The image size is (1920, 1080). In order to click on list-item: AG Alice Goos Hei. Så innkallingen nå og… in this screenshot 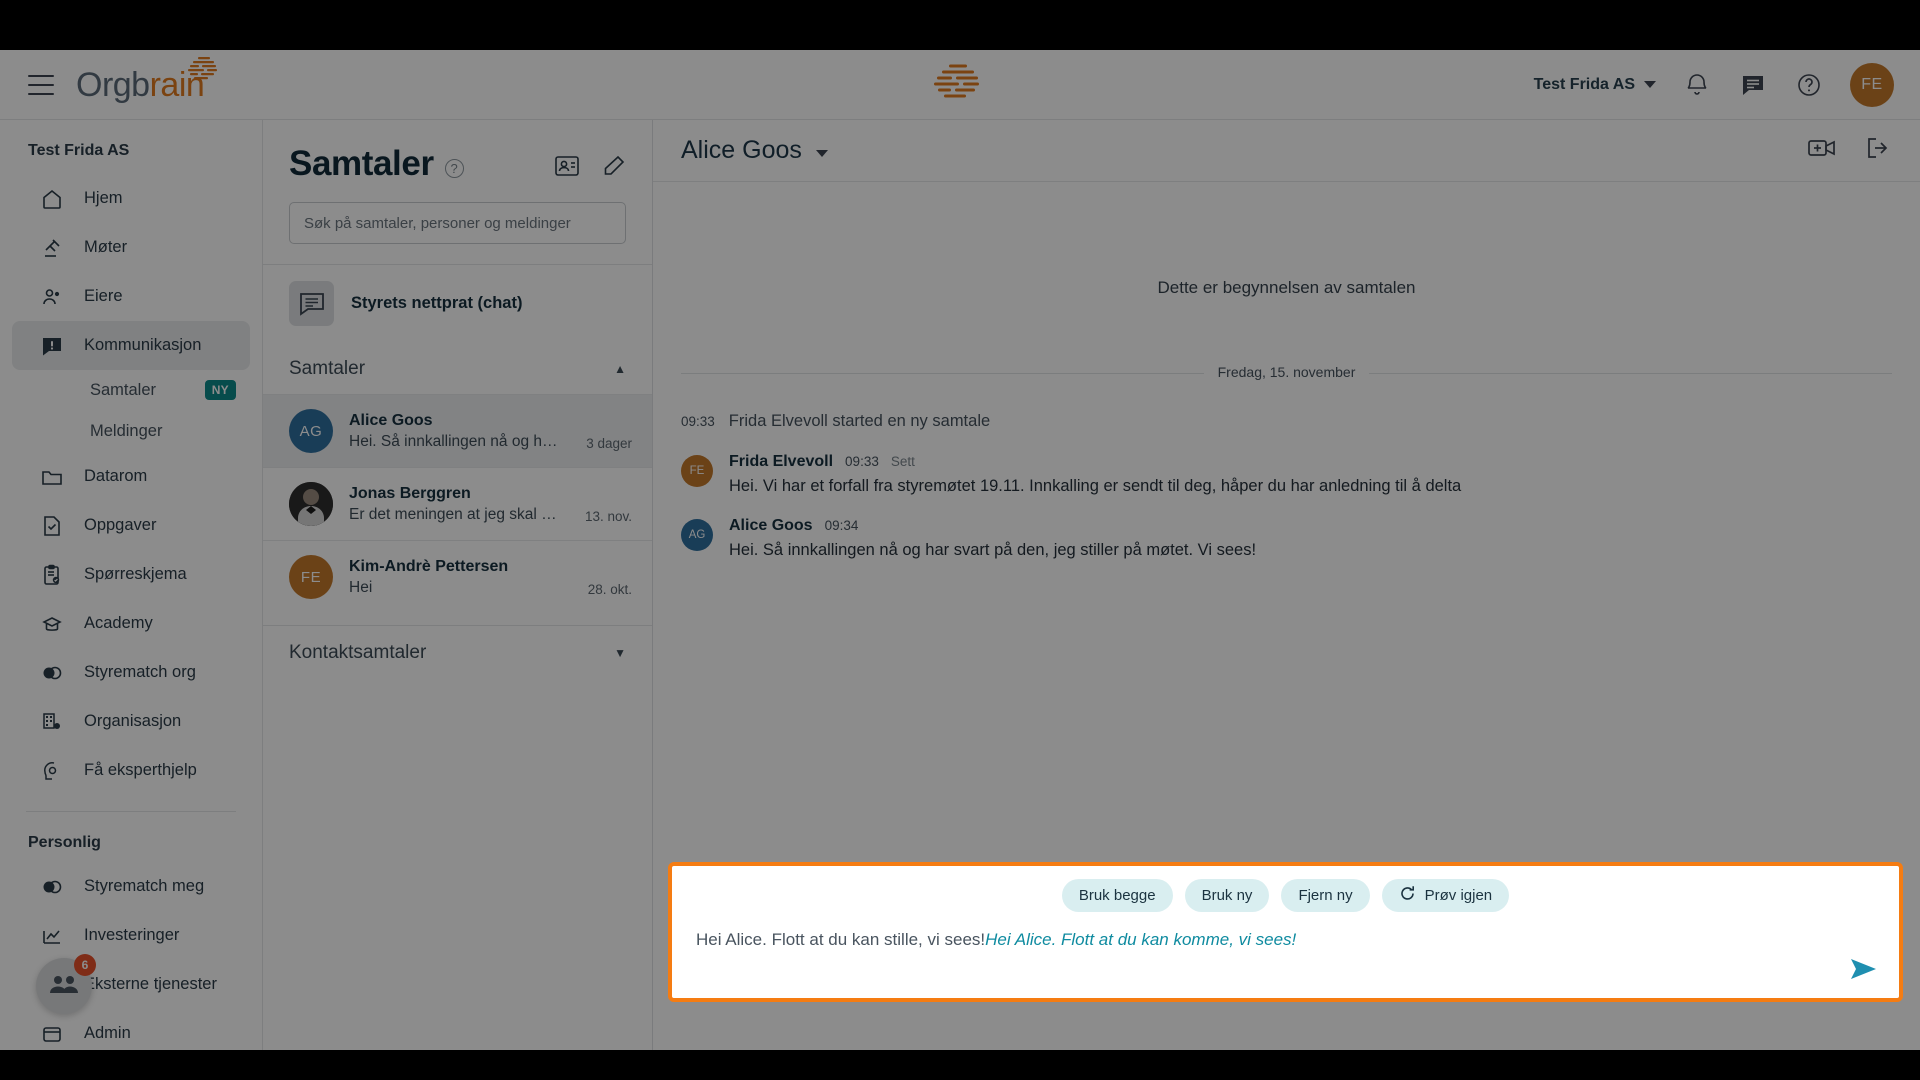, I will do `click(457, 430)`.